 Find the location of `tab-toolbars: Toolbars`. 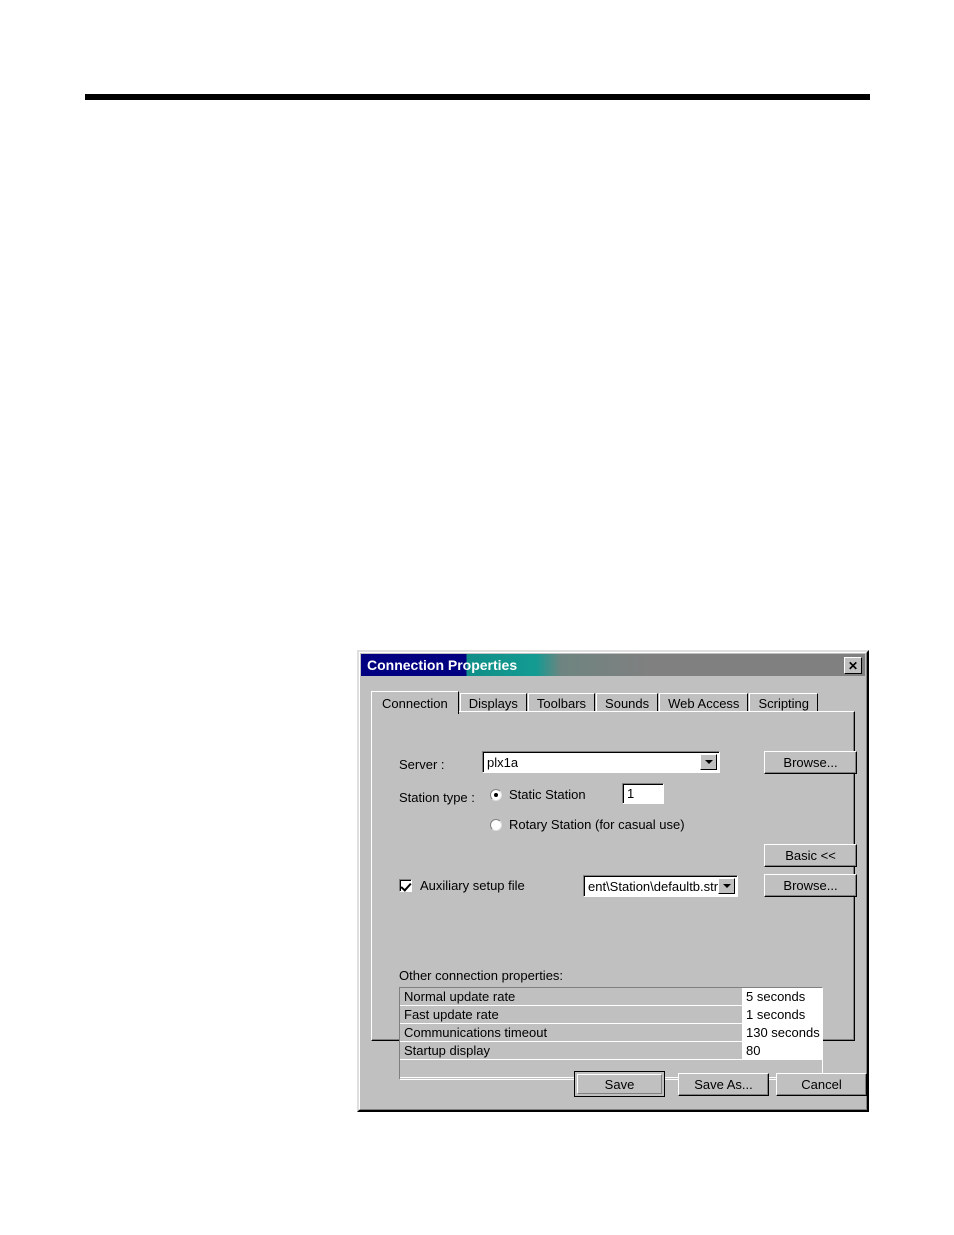

tab-toolbars: Toolbars is located at coordinates (561, 702).